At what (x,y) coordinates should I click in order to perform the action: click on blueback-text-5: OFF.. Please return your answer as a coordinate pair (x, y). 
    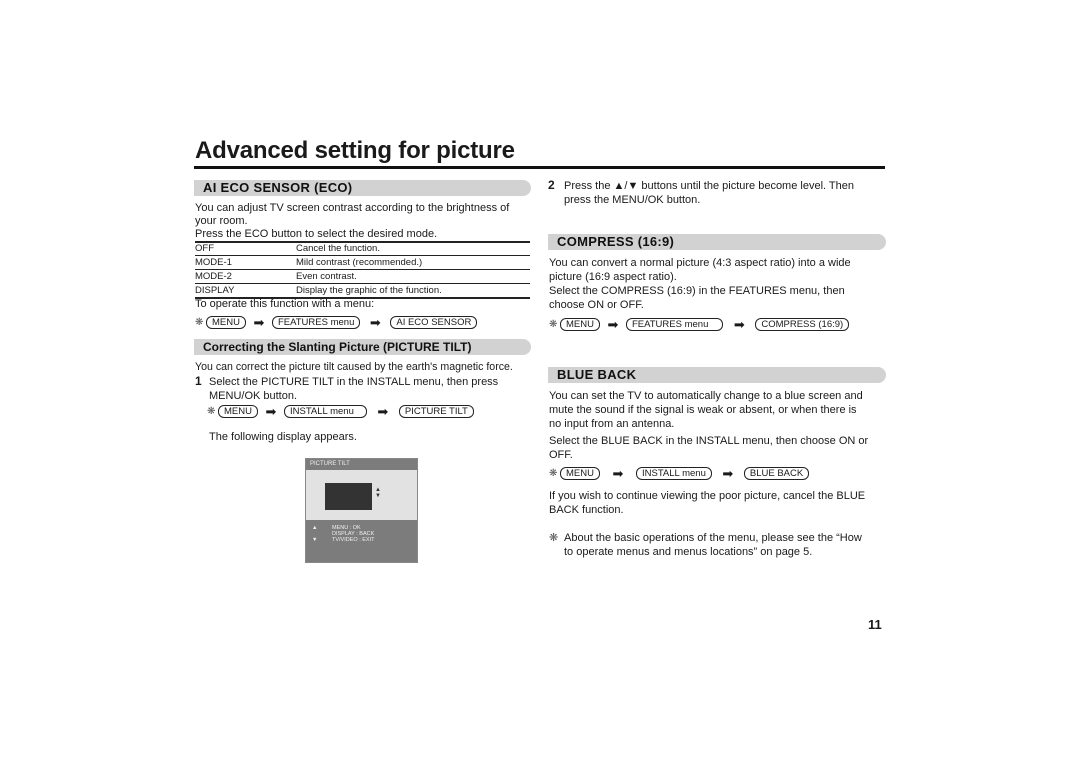
    Looking at the image, I should click on (561, 455).